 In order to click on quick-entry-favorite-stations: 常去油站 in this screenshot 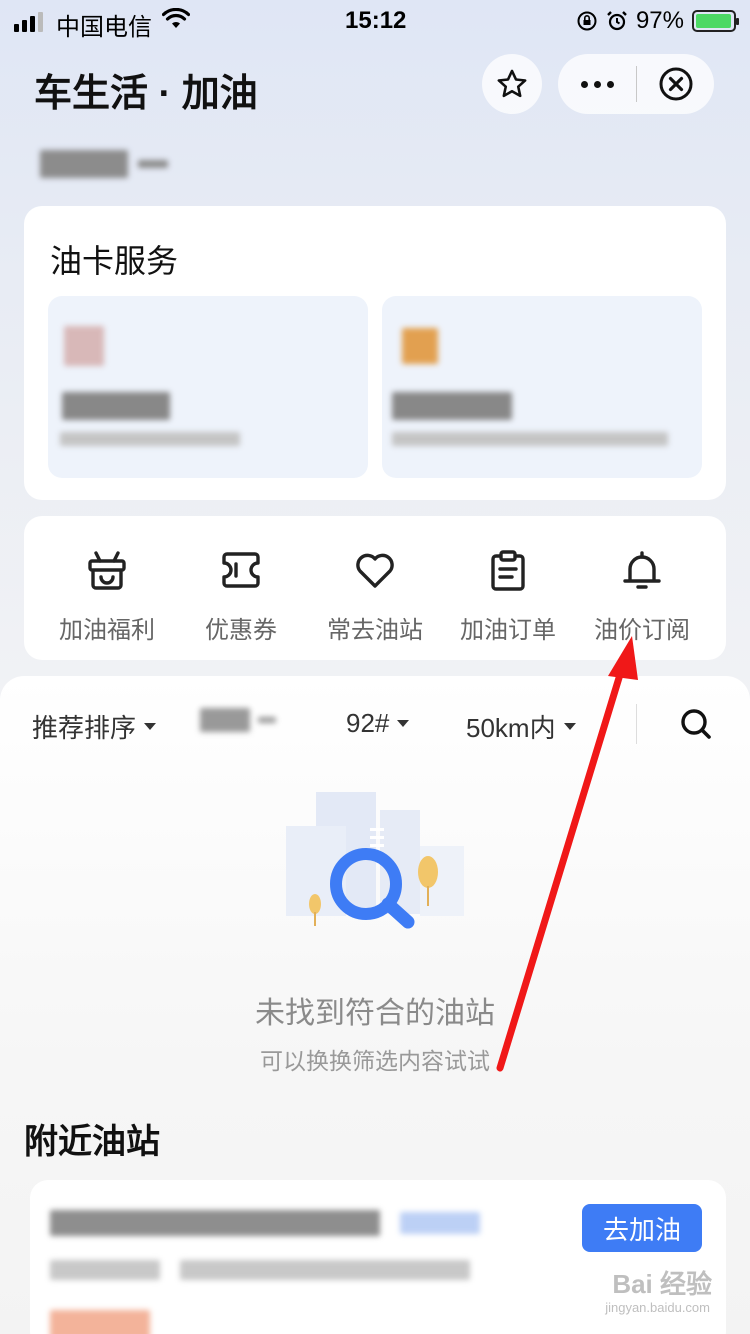, I will do `click(375, 595)`.